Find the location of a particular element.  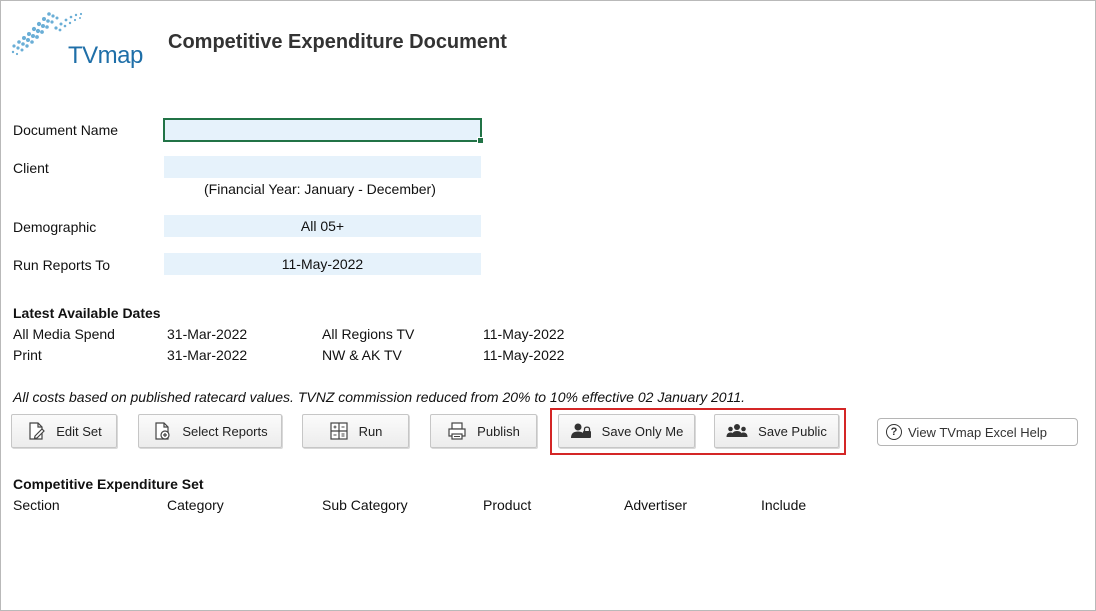

edit-document-icon is located at coordinates (37, 431).